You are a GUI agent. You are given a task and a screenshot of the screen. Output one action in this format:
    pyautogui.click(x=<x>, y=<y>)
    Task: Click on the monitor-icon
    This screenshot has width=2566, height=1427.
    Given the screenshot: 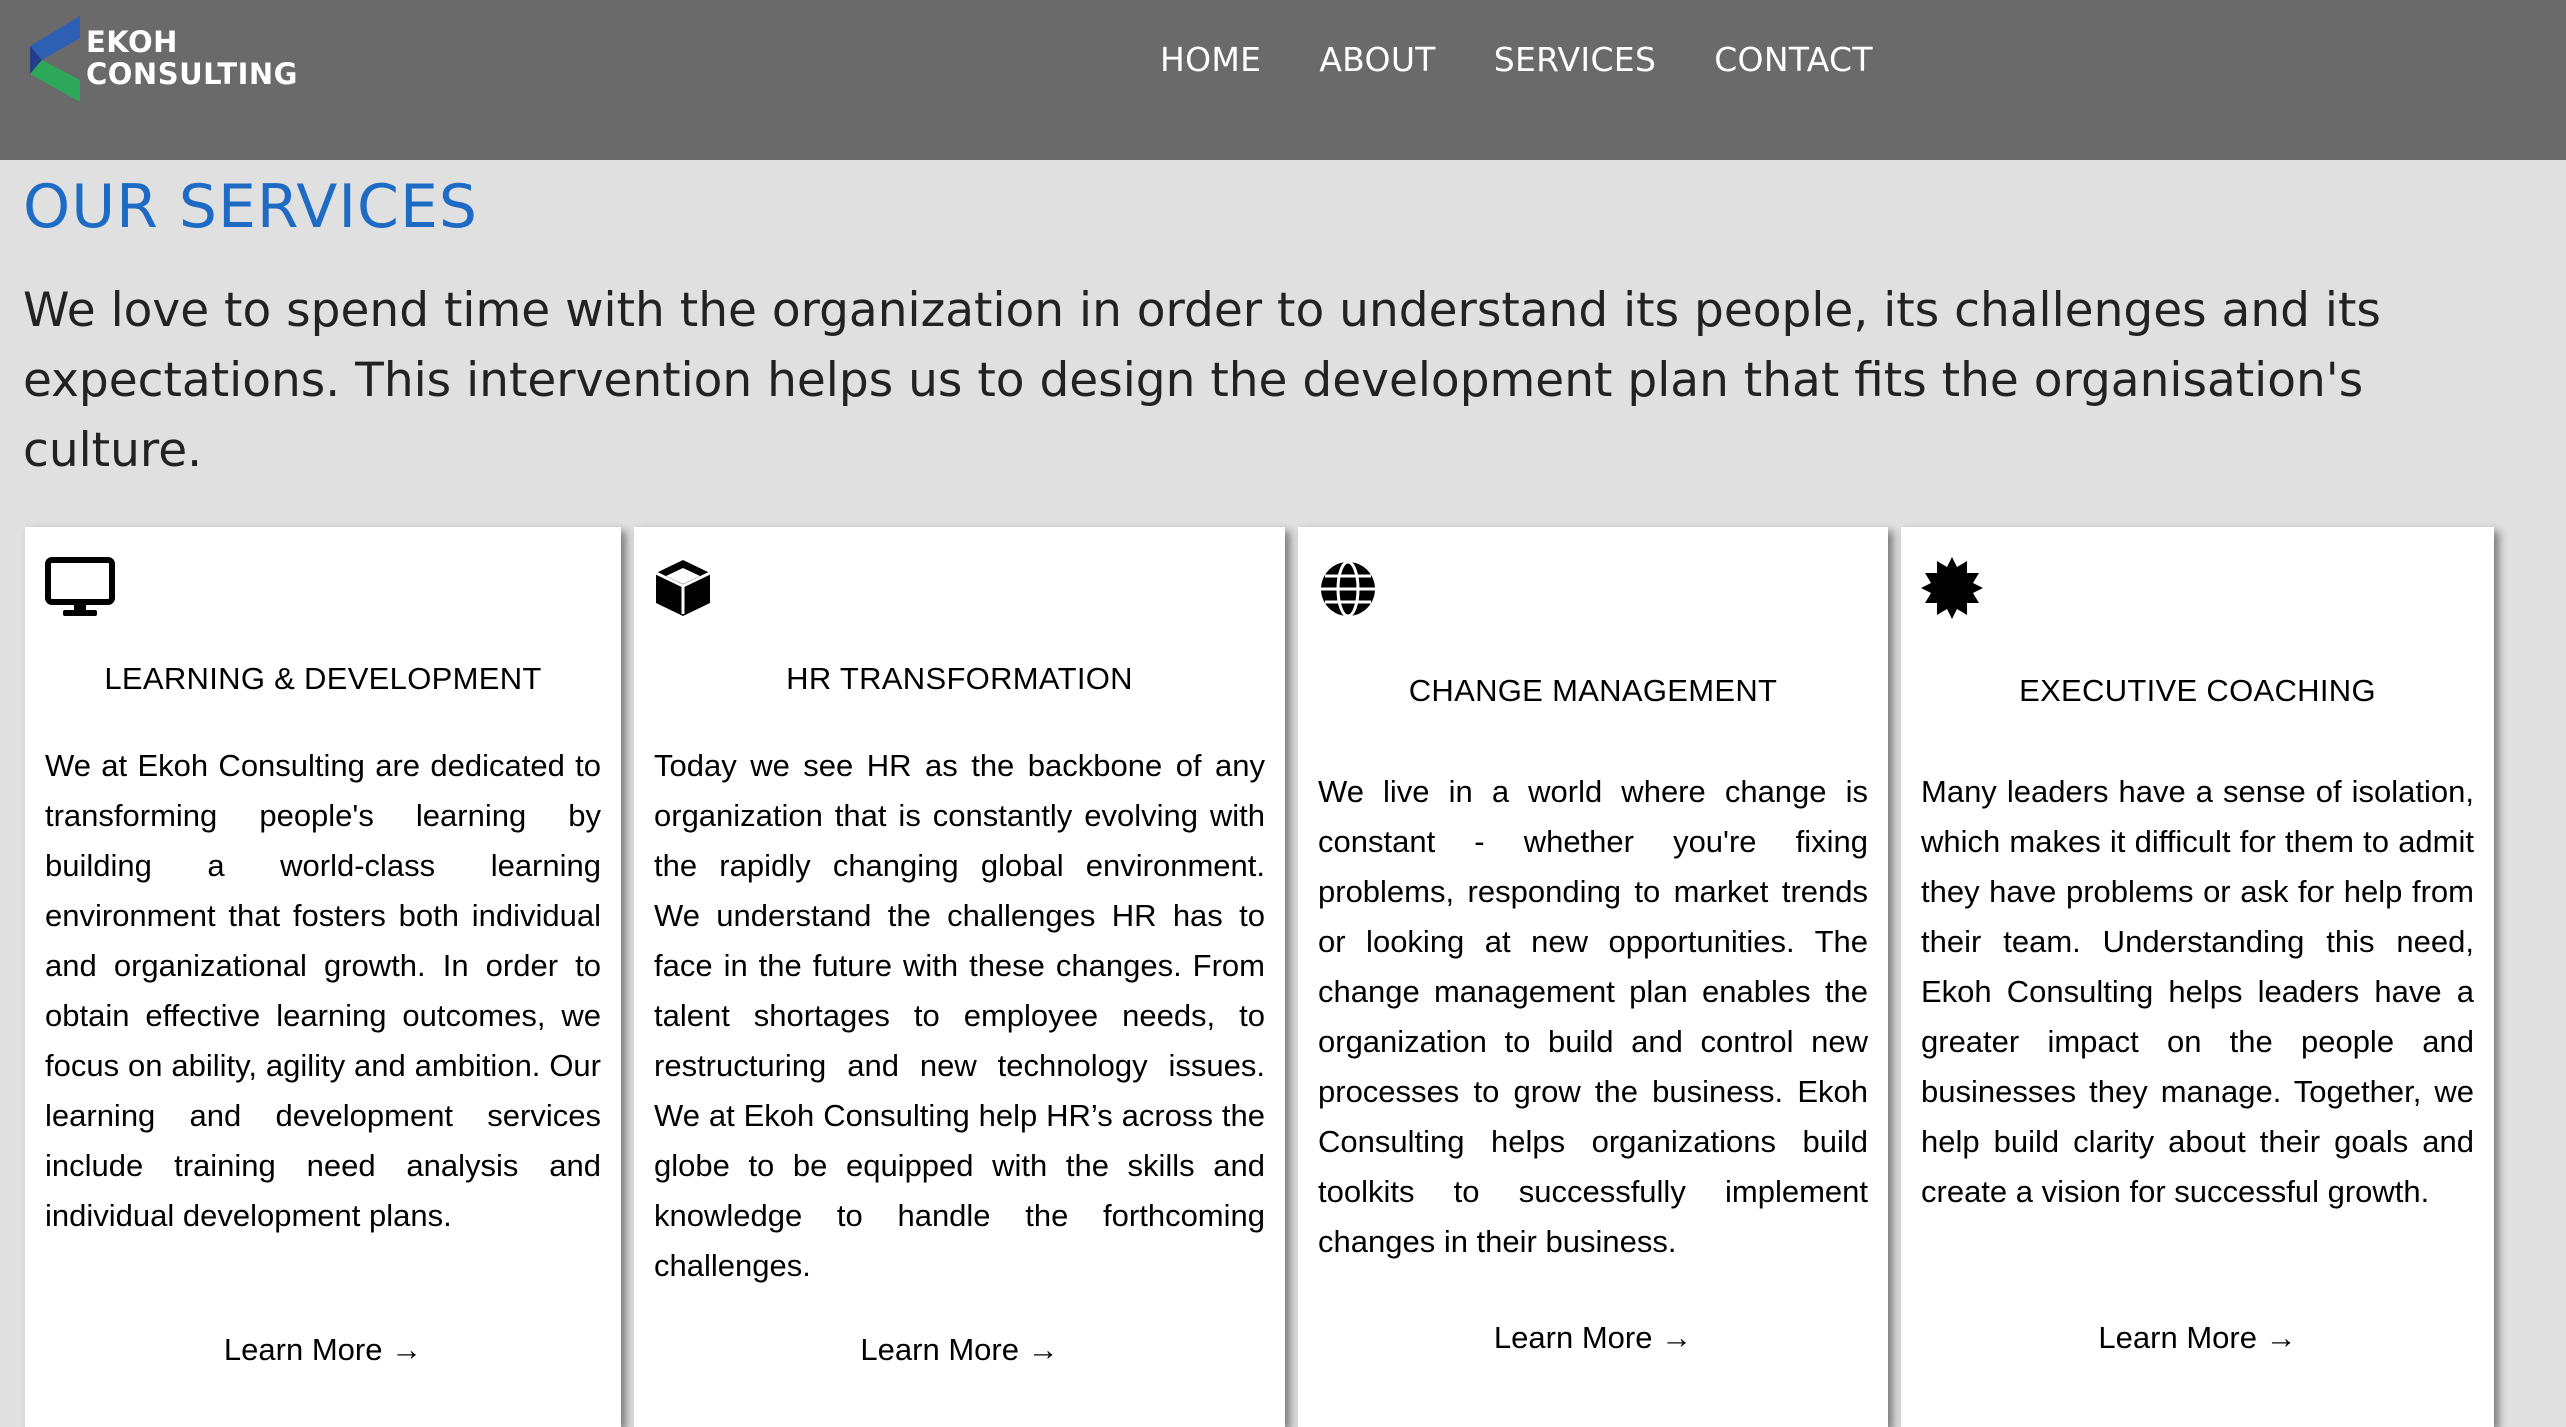 What is the action you would take?
    pyautogui.click(x=80, y=586)
    